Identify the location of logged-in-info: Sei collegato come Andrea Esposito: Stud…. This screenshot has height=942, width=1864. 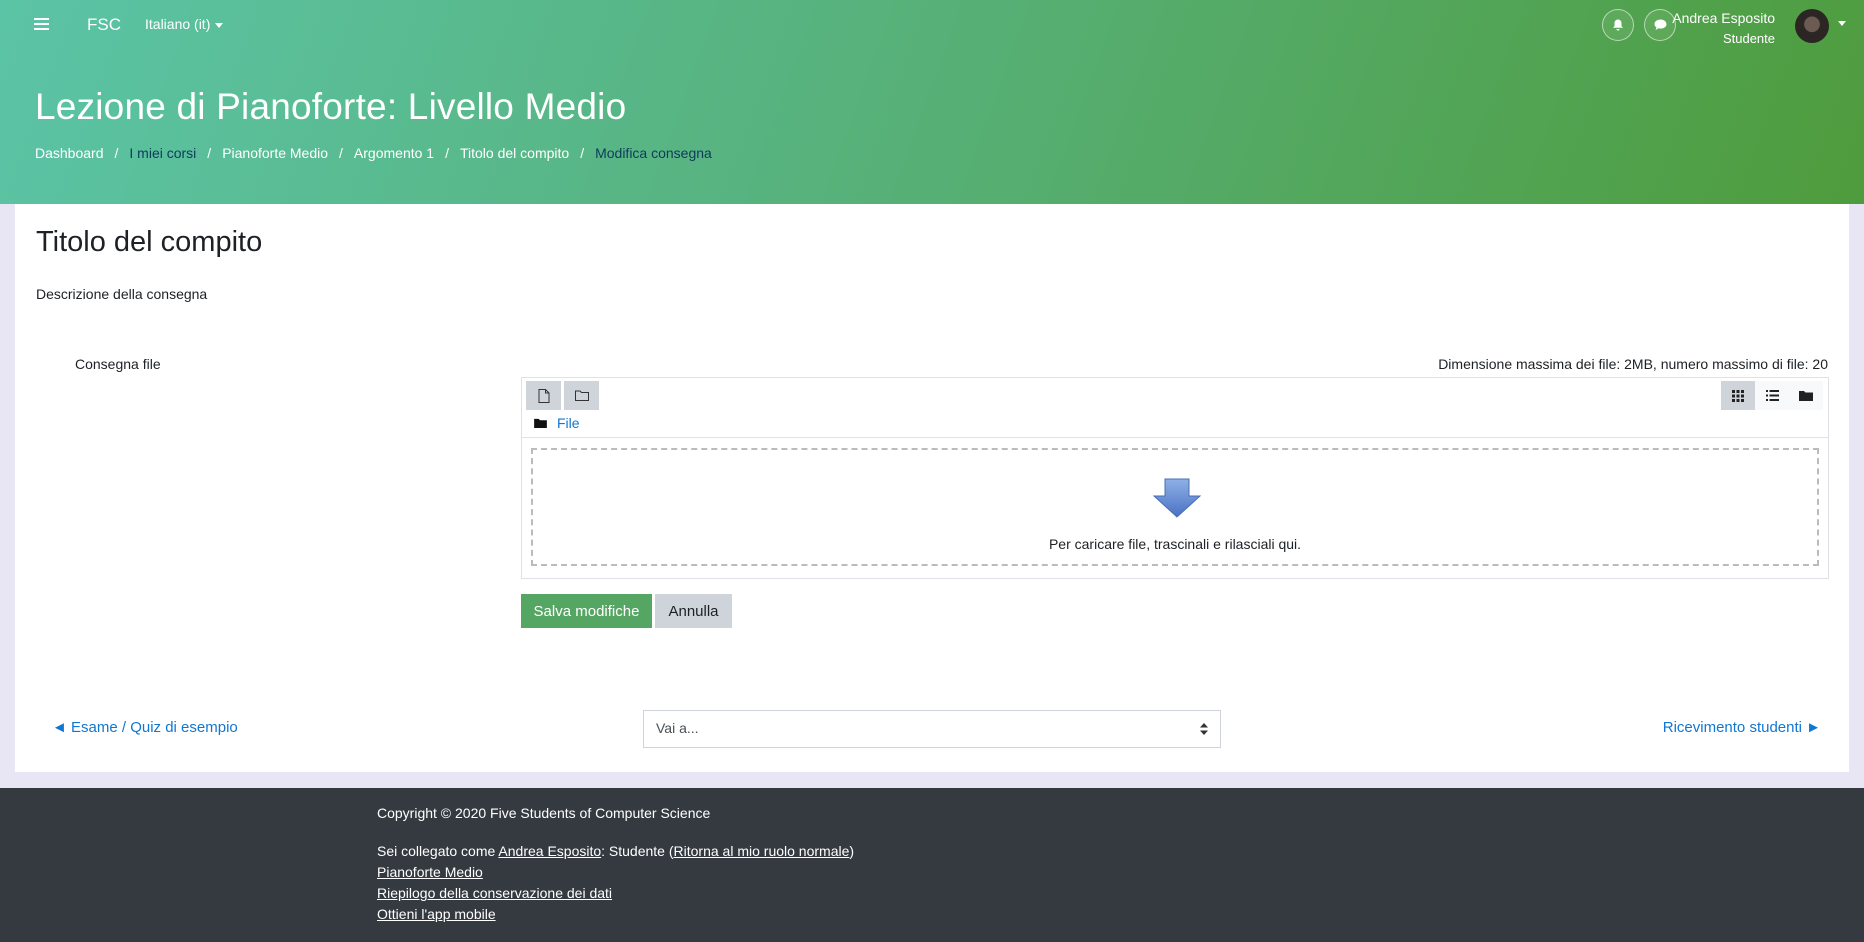
(615, 851).